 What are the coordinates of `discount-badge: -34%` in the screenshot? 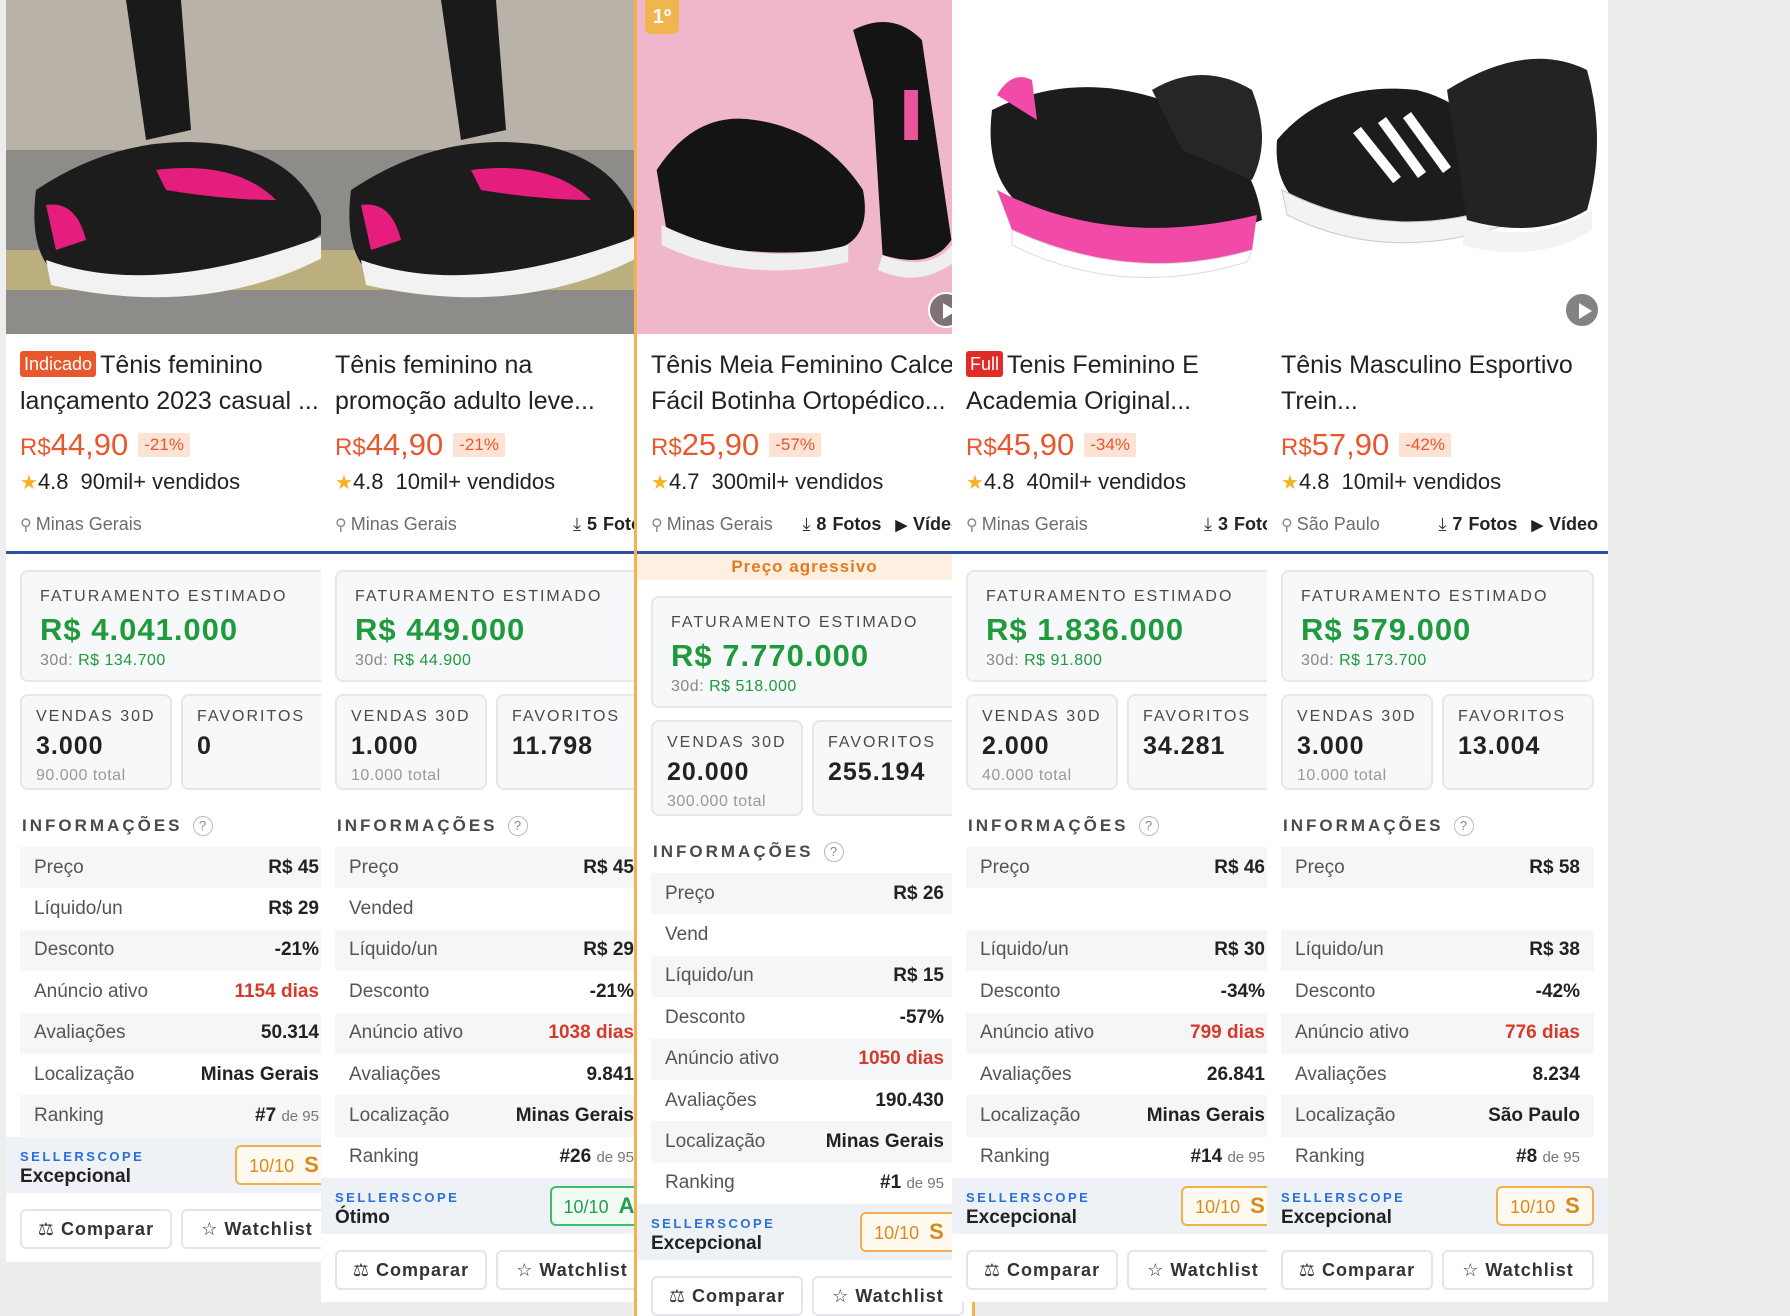 It's located at (1110, 445).